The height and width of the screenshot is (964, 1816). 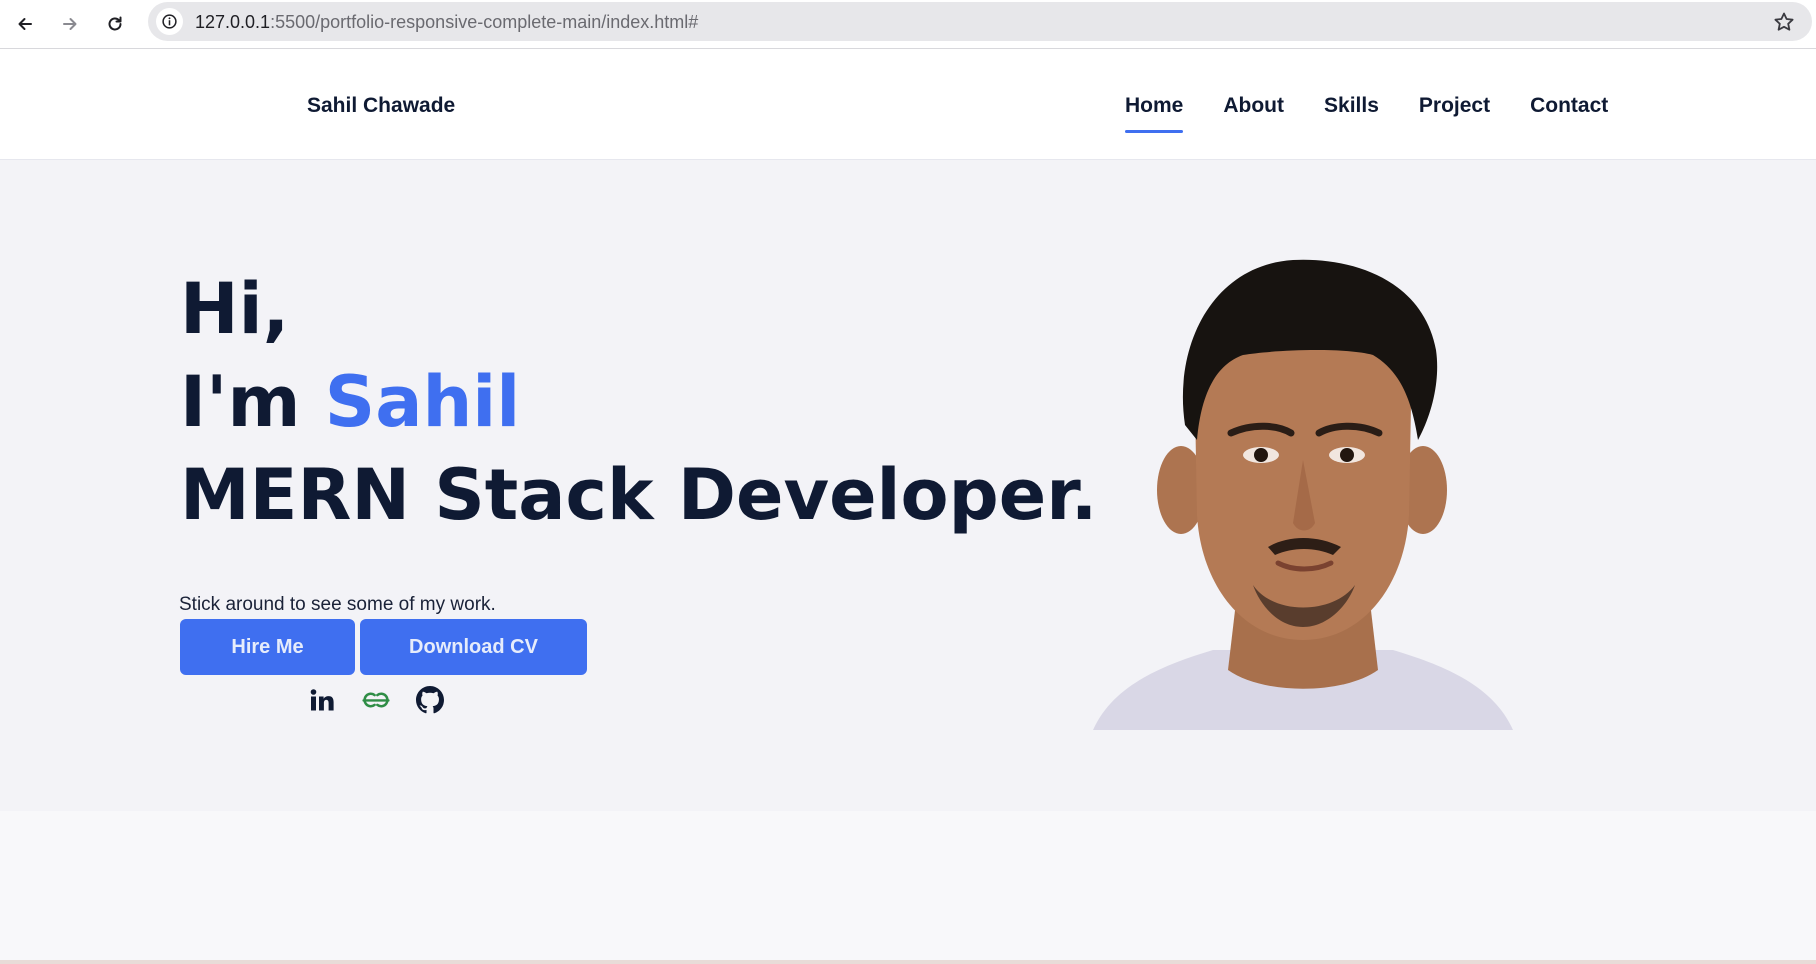 I want to click on site-info-button, so click(x=169, y=21).